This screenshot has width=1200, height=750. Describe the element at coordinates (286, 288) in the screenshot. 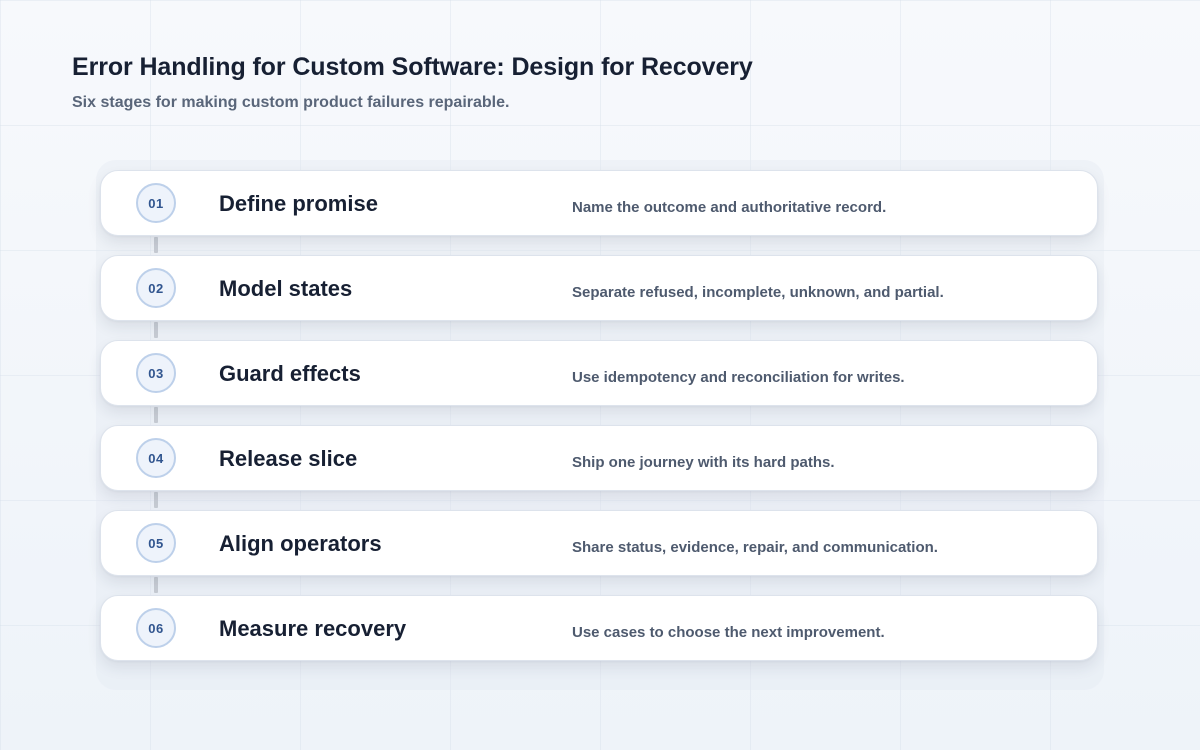

I see `stage-title: Model states` at that location.